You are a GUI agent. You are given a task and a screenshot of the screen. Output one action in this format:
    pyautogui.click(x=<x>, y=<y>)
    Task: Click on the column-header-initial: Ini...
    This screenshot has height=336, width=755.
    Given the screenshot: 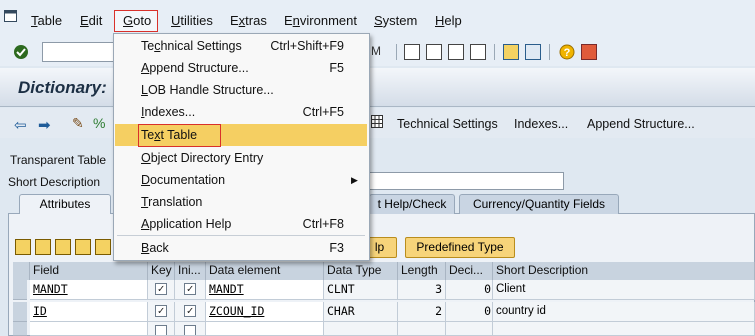 What is the action you would take?
    pyautogui.click(x=190, y=271)
    